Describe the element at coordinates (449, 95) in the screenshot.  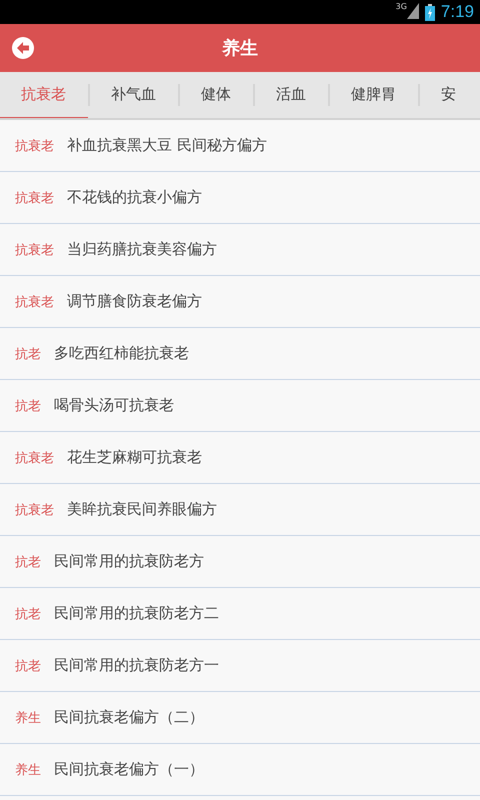
I see `category-tab: 安` at that location.